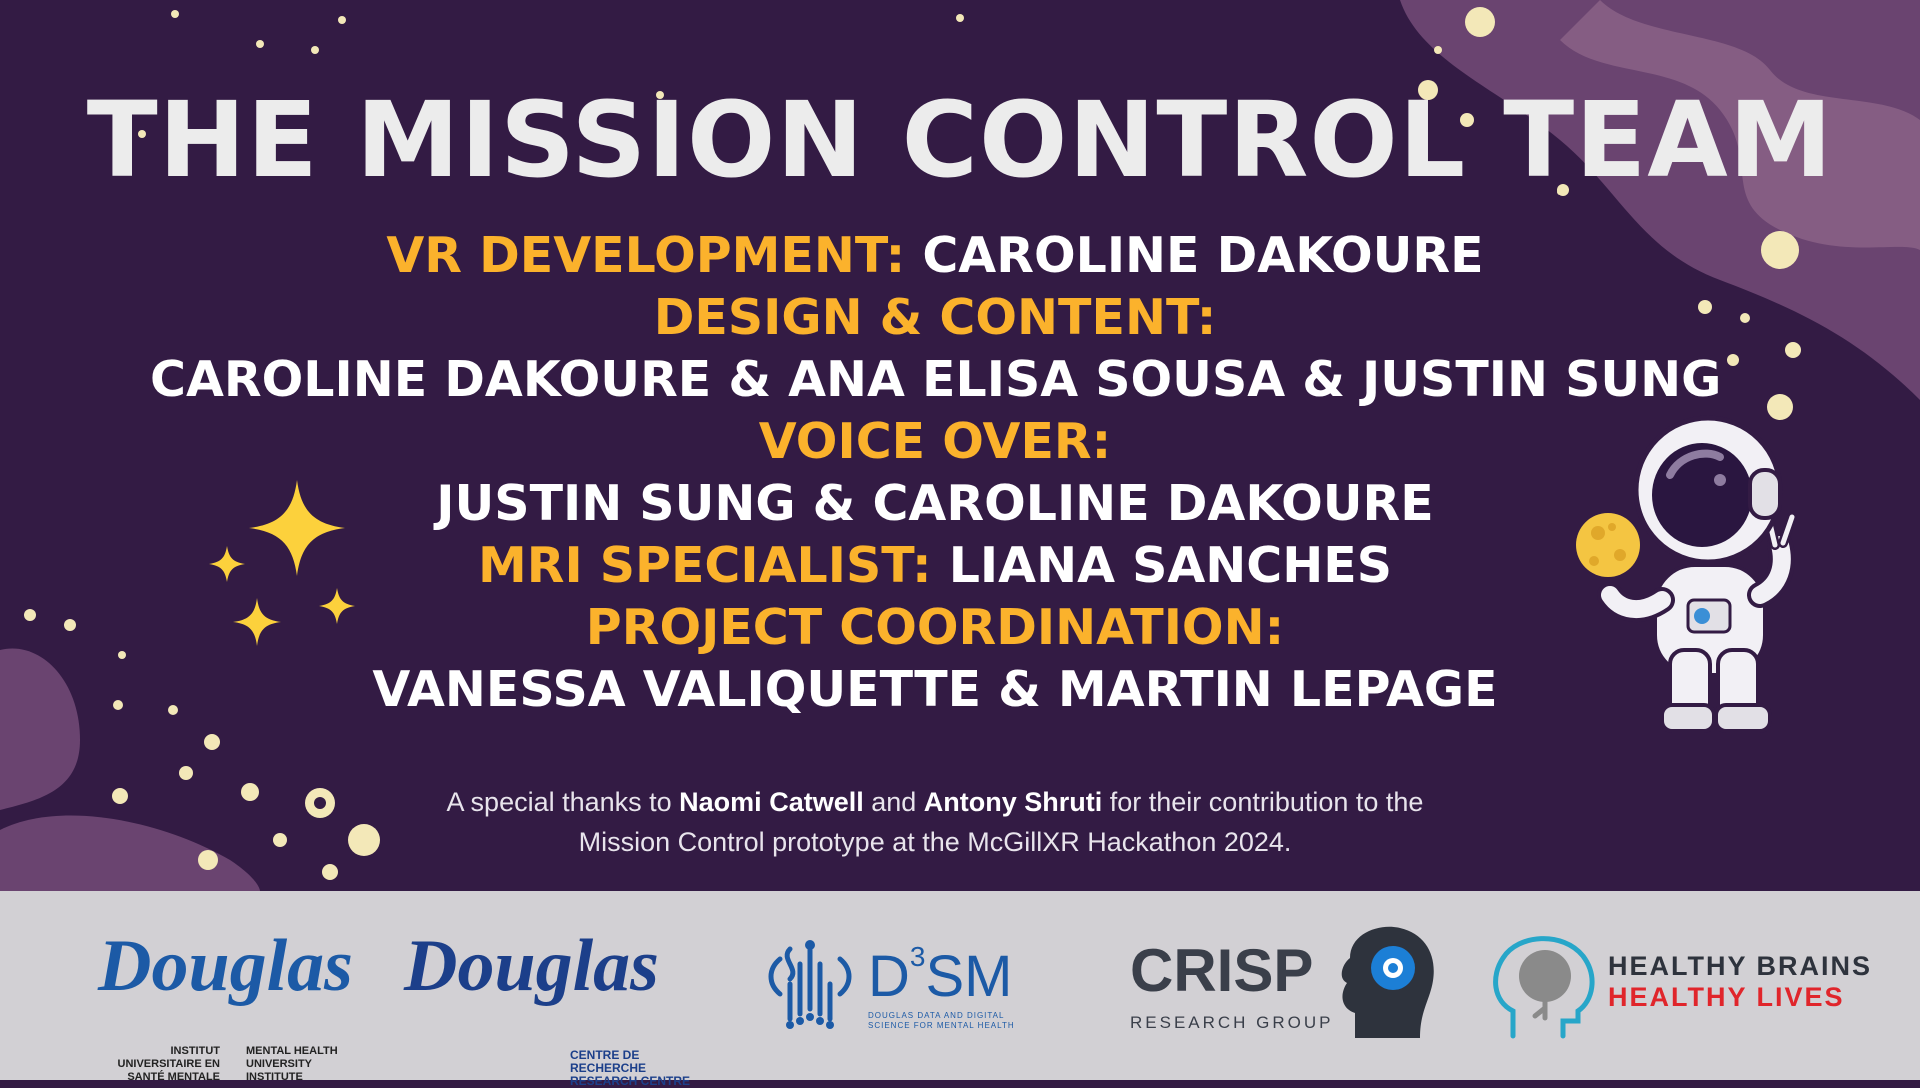  What do you see at coordinates (1203, 255) in the screenshot?
I see `names-label: CAROLINE DAKOURE` at bounding box center [1203, 255].